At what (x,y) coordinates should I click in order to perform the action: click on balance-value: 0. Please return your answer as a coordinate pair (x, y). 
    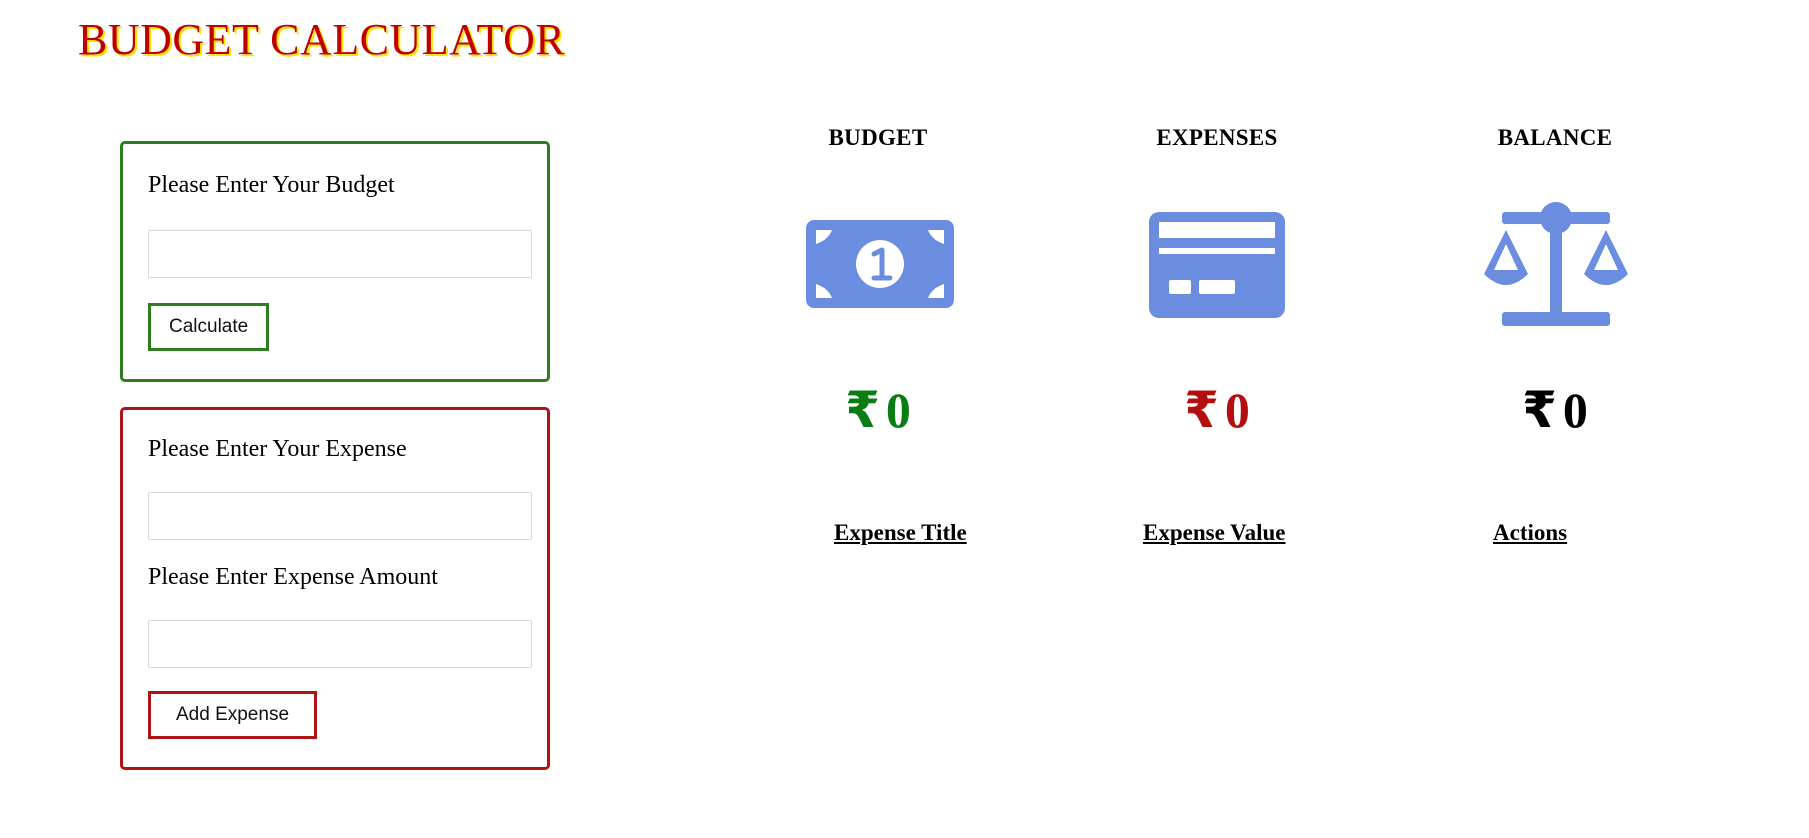
    Looking at the image, I should click on (1575, 410).